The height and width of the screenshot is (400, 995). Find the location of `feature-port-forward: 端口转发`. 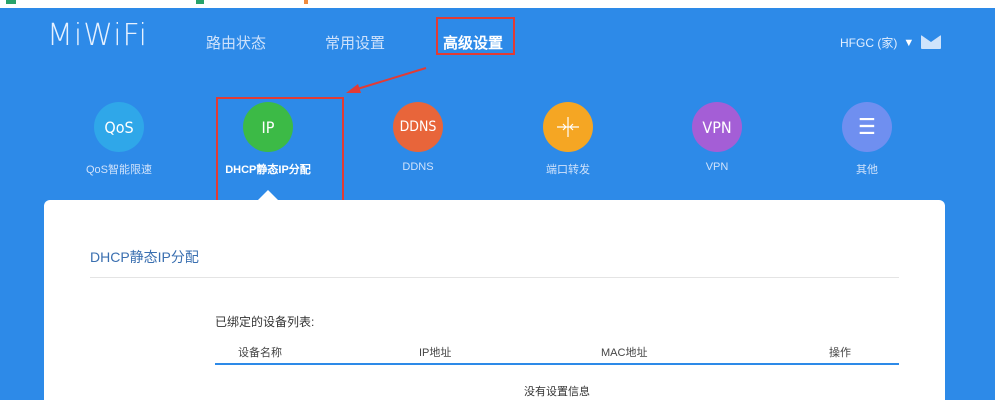

feature-port-forward: 端口转发 is located at coordinates (568, 139).